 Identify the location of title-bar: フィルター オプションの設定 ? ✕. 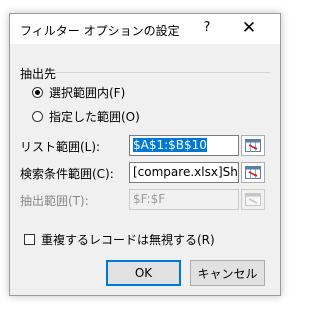
(145, 29).